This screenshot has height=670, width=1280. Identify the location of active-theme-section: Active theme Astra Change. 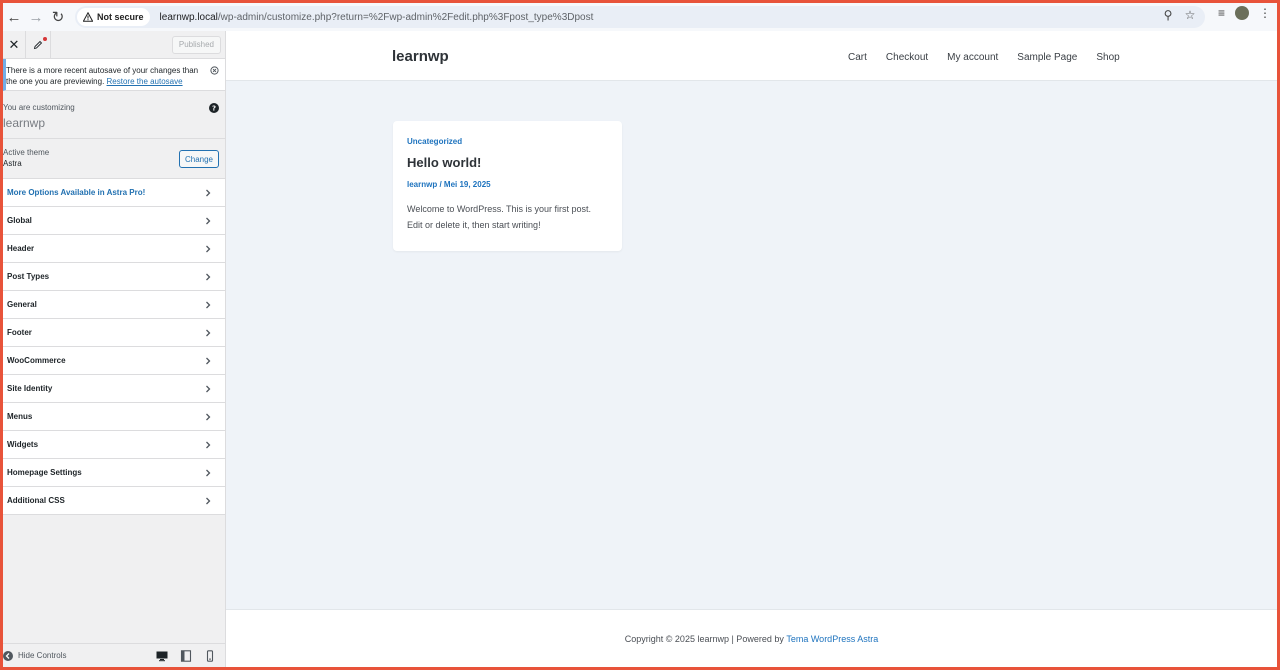
(114, 159).